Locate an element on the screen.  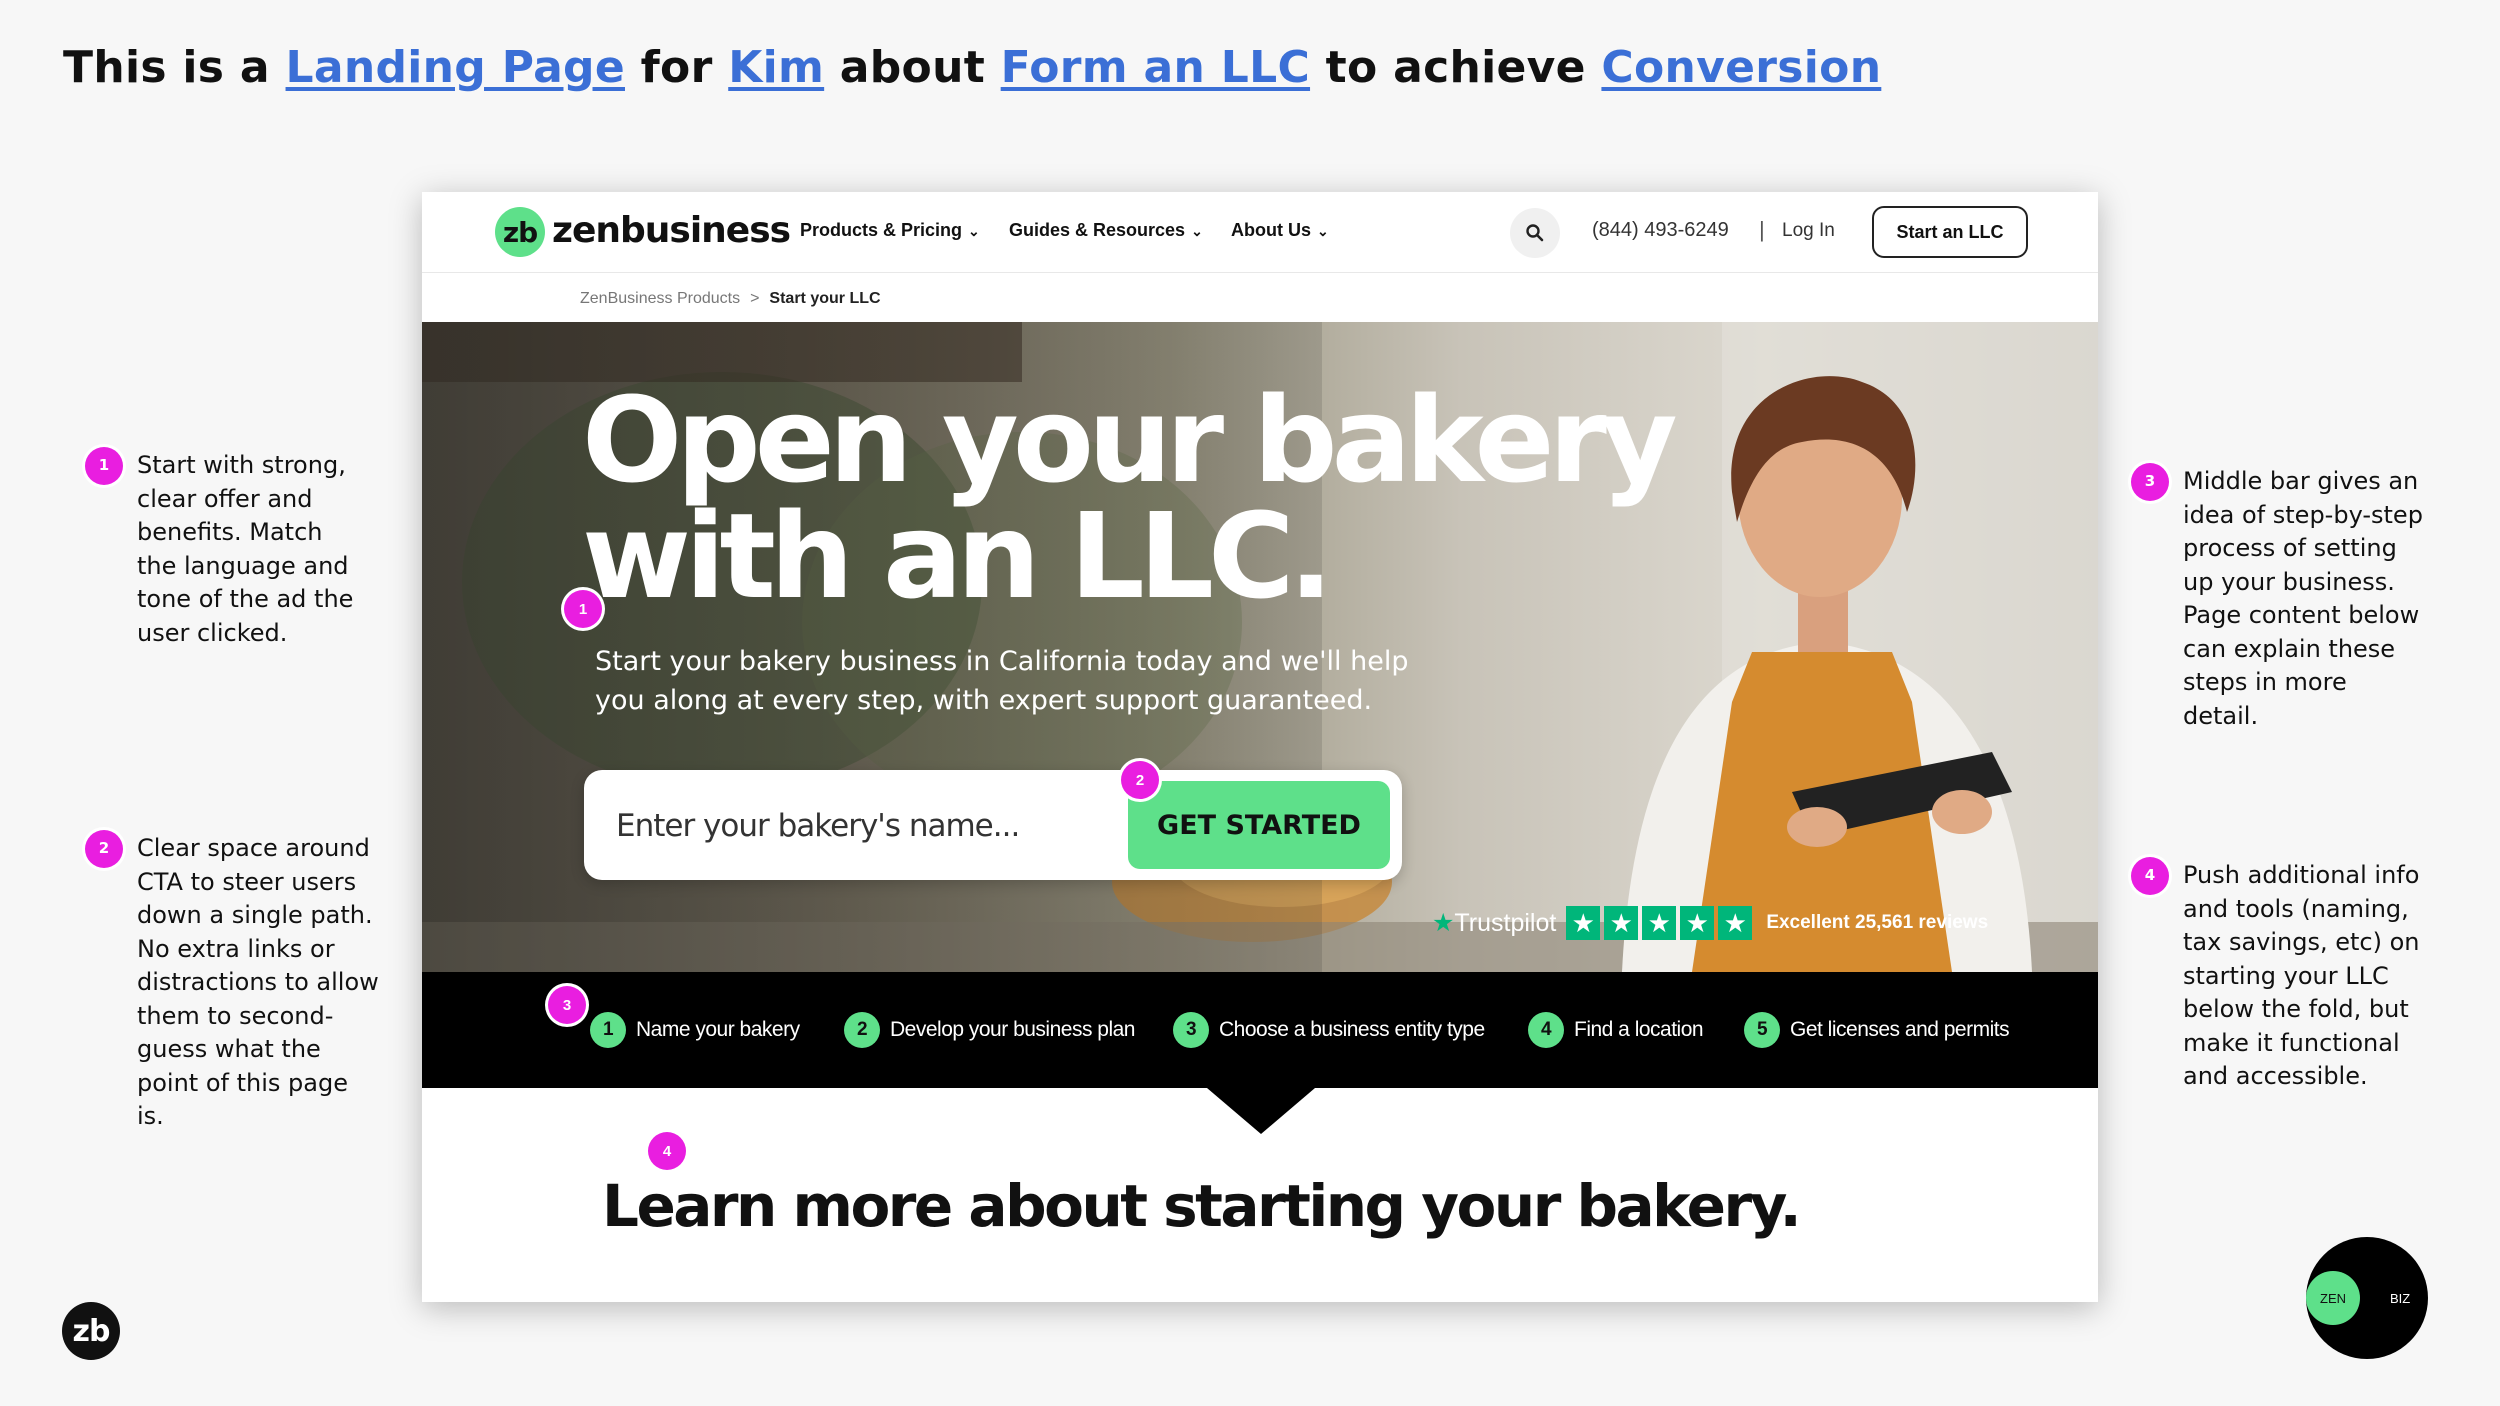
step-item: 5 Get licenses and permits is located at coordinates (1877, 1030).